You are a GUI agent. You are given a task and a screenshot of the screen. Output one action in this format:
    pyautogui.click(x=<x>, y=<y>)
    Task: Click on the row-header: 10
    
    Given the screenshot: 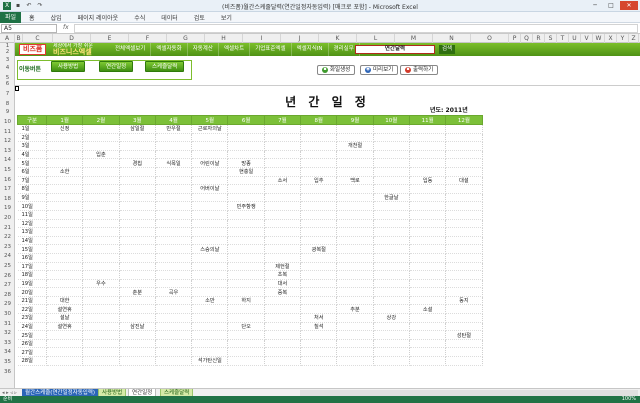 What is the action you would take?
    pyautogui.click(x=7, y=122)
    